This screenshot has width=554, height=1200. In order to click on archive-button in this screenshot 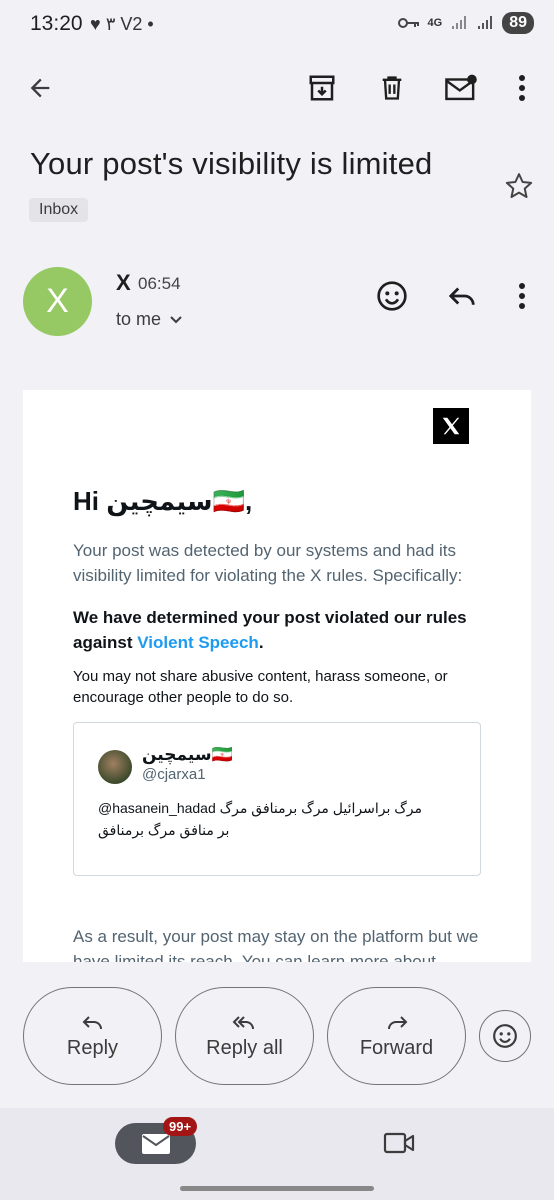, I will do `click(322, 88)`.